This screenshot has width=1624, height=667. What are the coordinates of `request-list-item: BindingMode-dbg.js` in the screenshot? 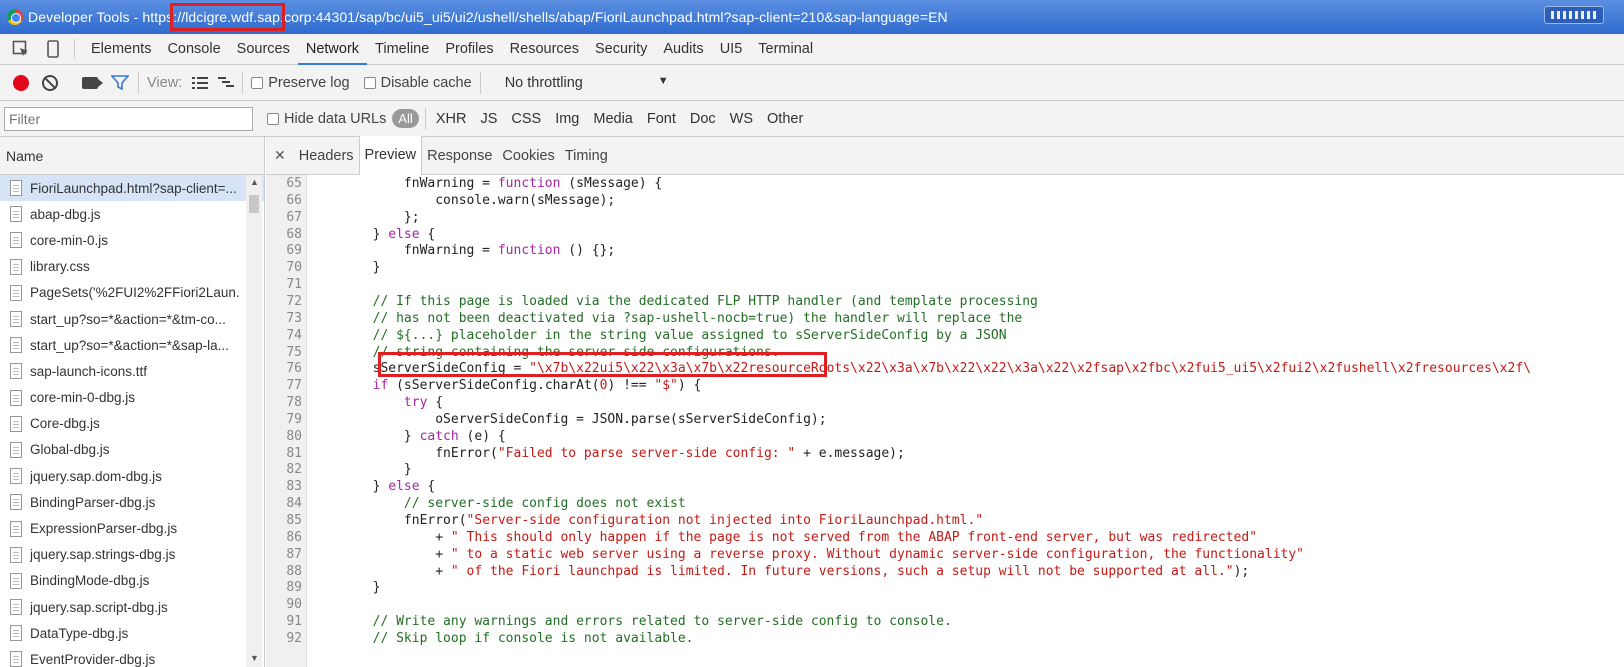 It's located at (132, 581).